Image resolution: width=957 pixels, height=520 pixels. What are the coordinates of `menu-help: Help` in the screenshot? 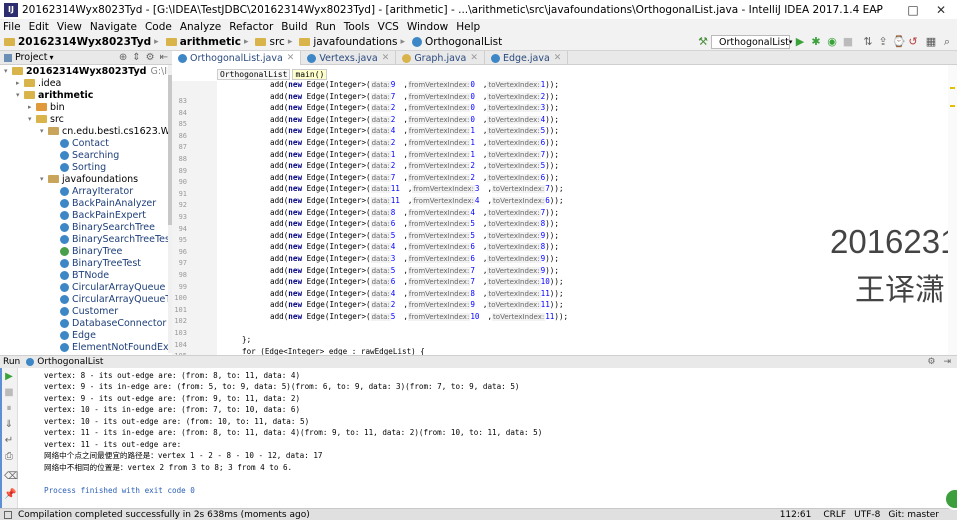 It's located at (468, 27).